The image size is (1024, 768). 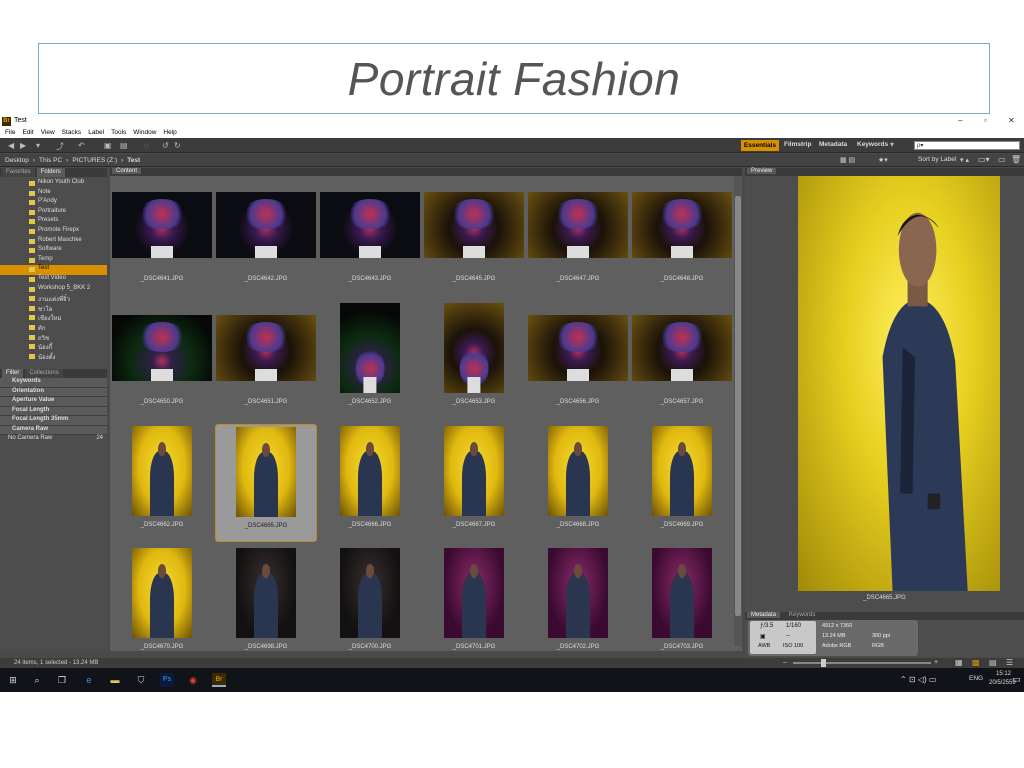 I want to click on path-test: Test, so click(x=133, y=160).